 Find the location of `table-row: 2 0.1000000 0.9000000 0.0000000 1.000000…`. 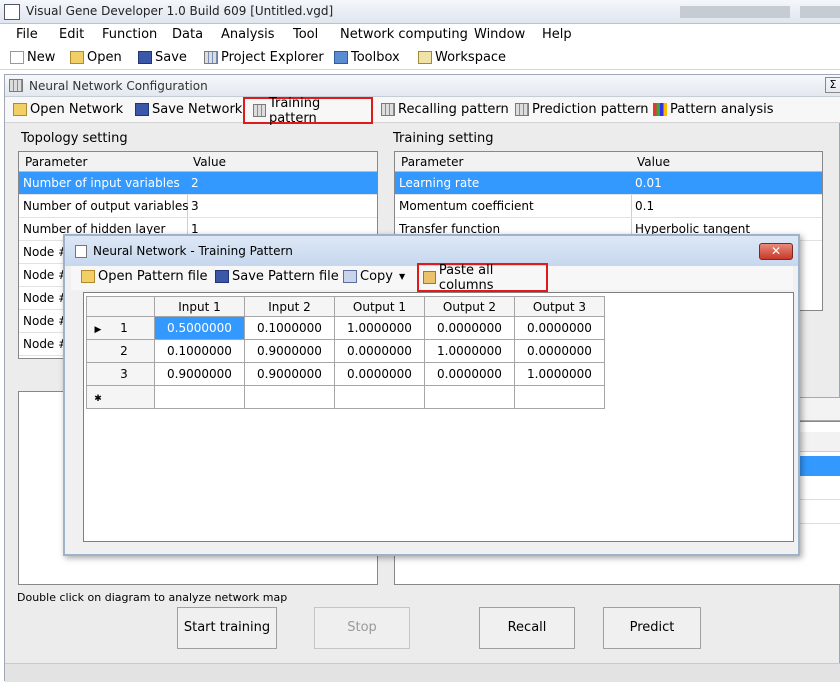

table-row: 2 0.1000000 0.9000000 0.0000000 1.000000… is located at coordinates (345, 351).